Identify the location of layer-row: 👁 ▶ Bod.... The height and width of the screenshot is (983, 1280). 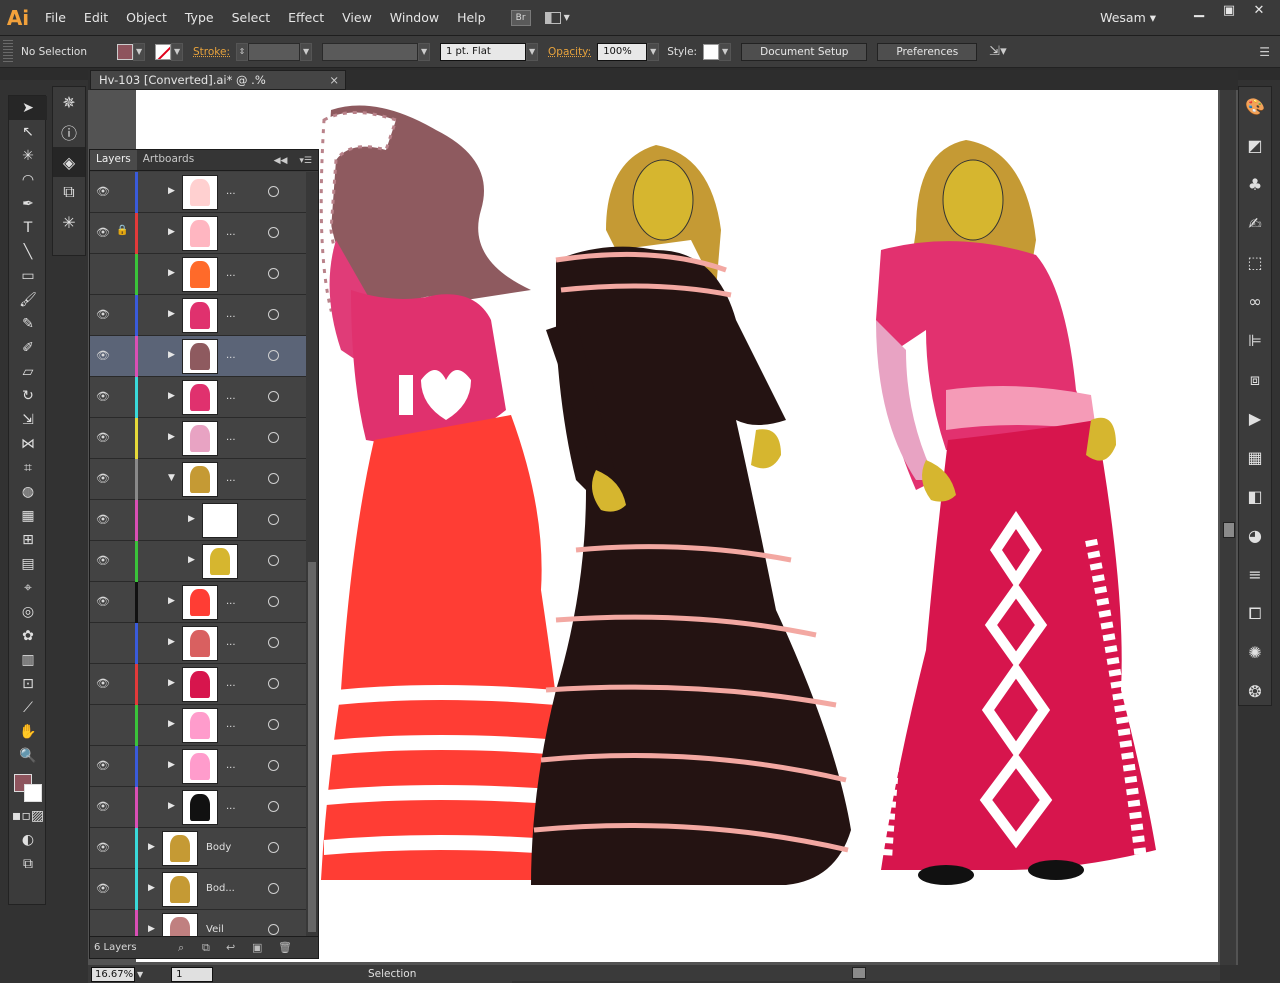
(198, 889).